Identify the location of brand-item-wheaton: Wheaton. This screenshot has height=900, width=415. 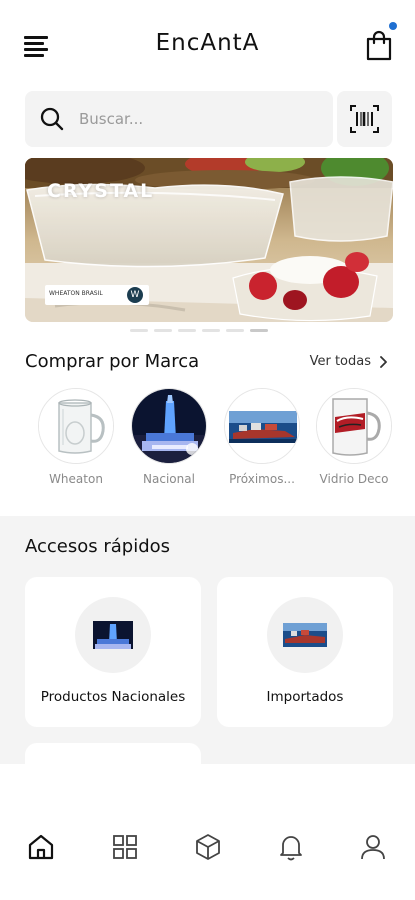
(76, 437).